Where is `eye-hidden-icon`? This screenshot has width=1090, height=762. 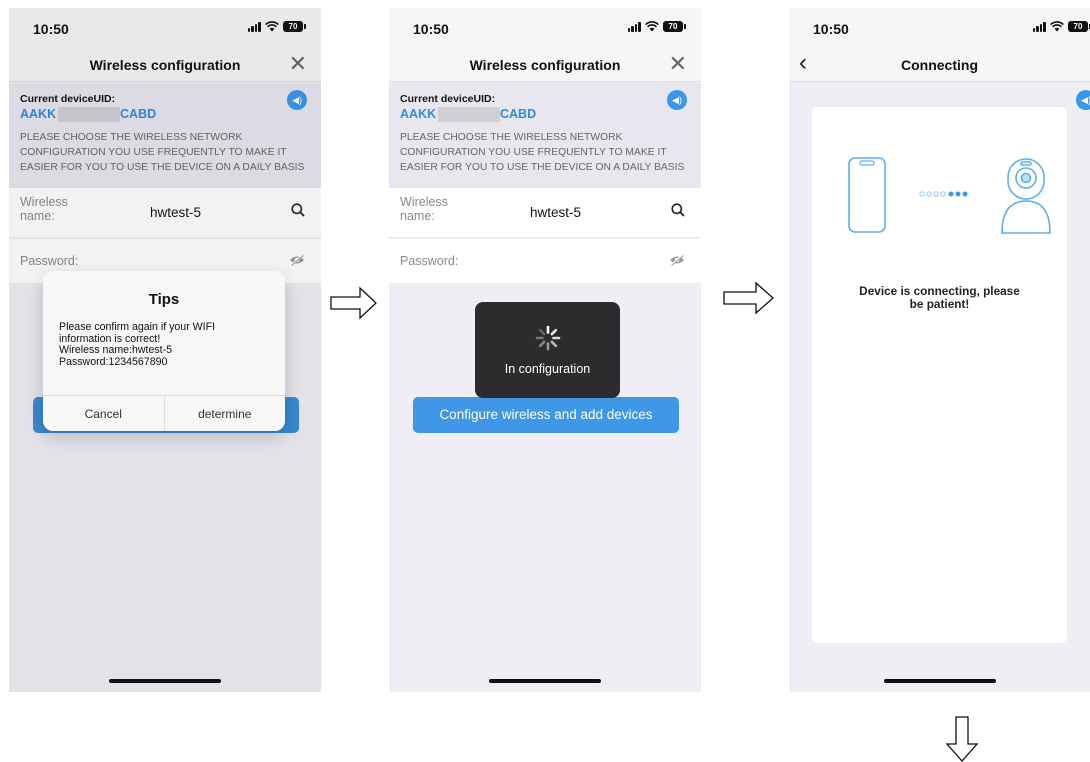
eye-hidden-icon is located at coordinates (677, 260).